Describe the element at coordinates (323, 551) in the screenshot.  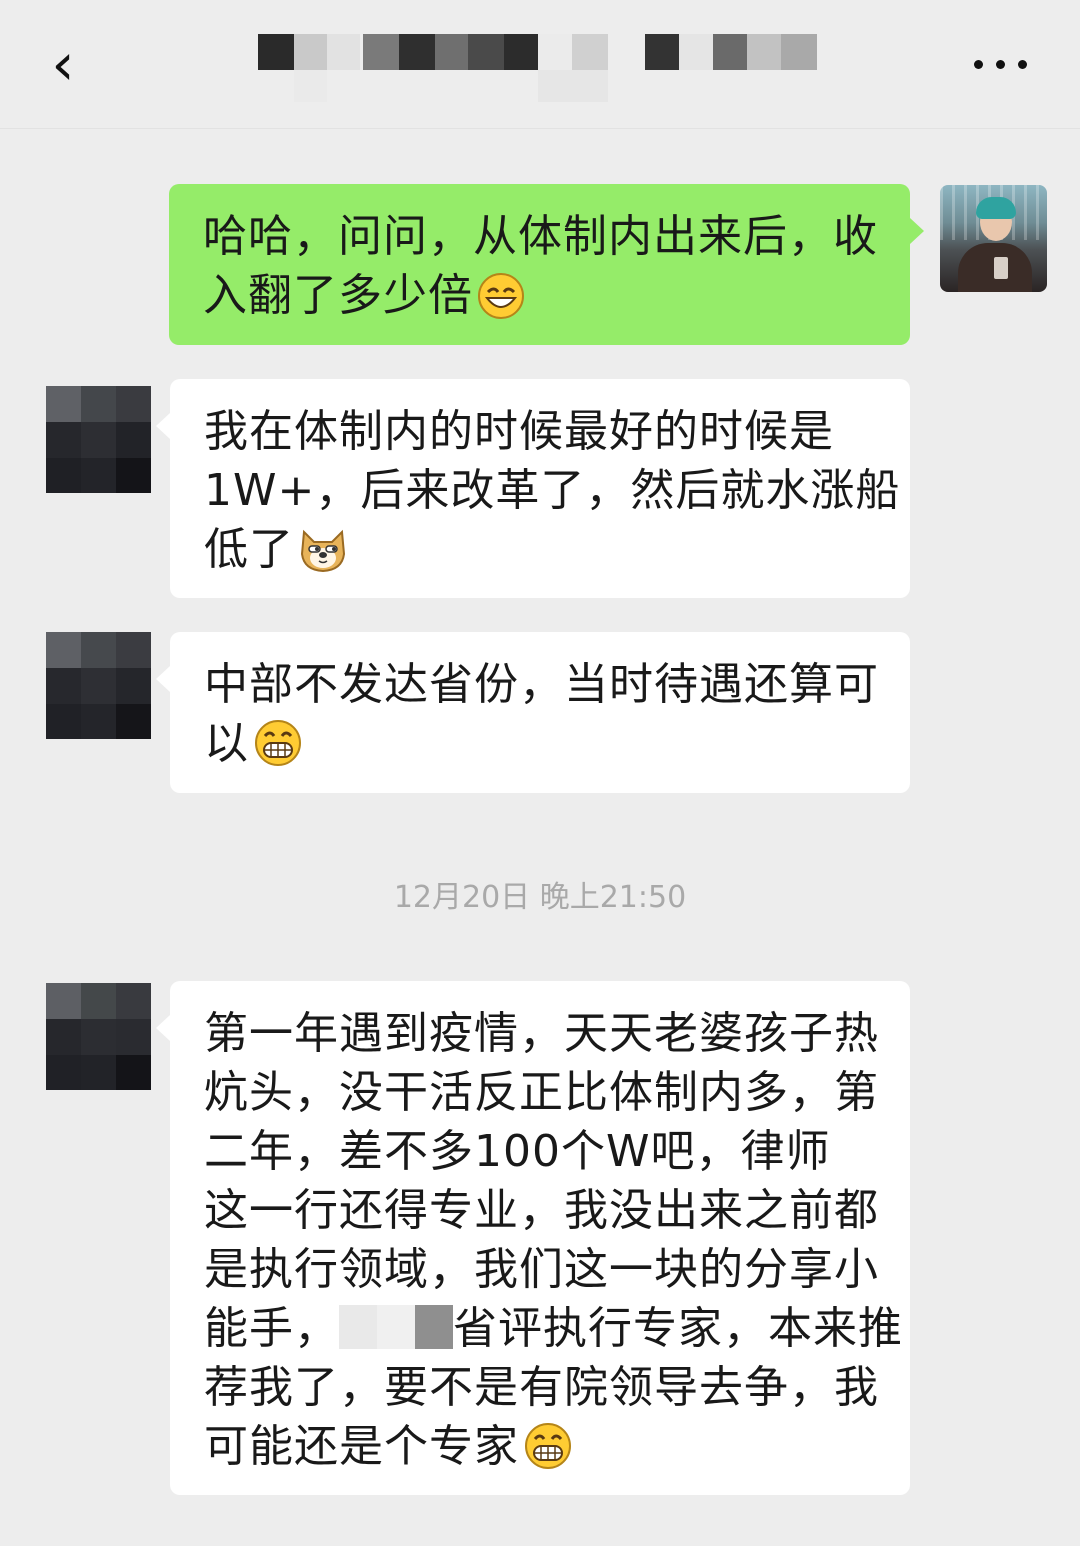
I see `doge-icon` at that location.